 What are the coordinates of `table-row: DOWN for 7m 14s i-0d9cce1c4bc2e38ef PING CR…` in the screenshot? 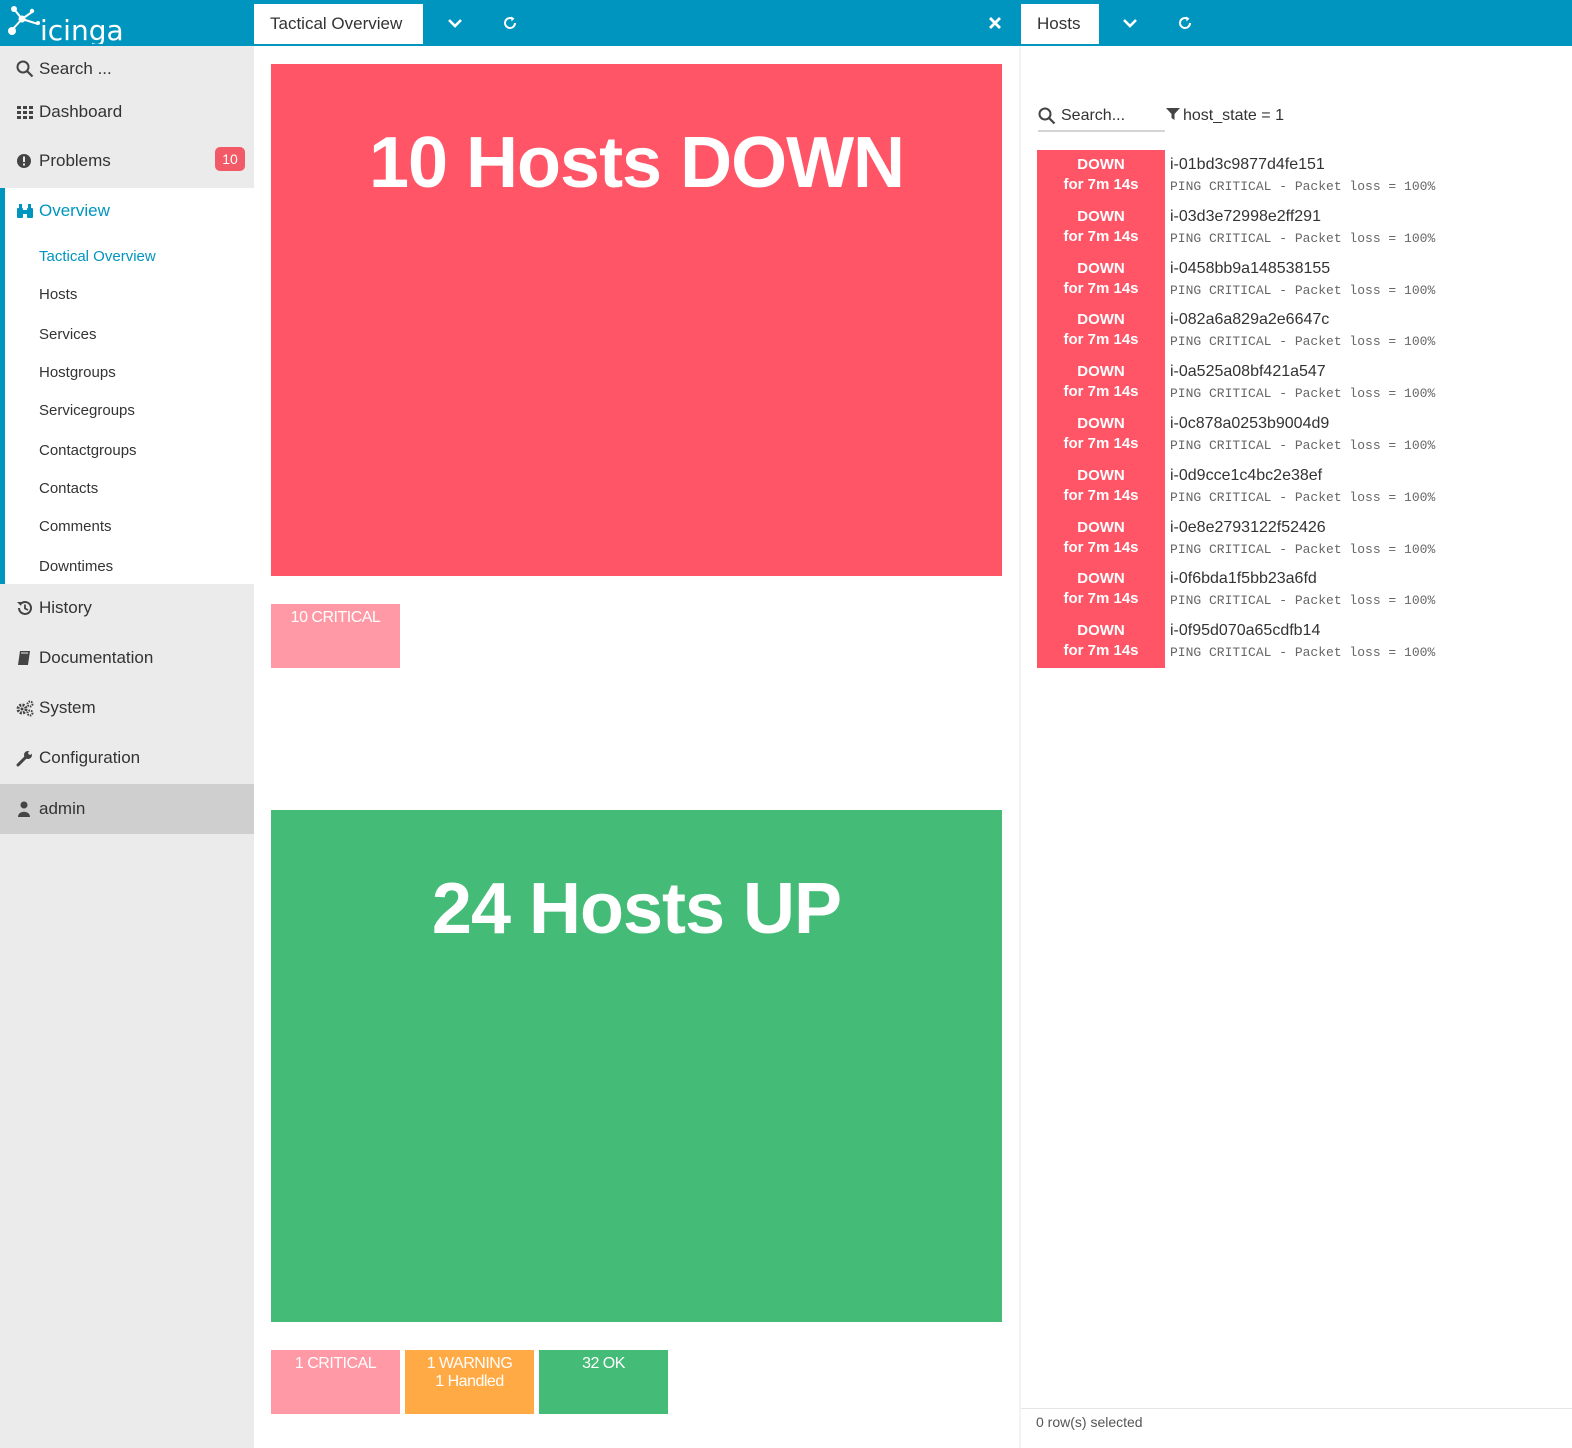 It's located at (1297, 486).